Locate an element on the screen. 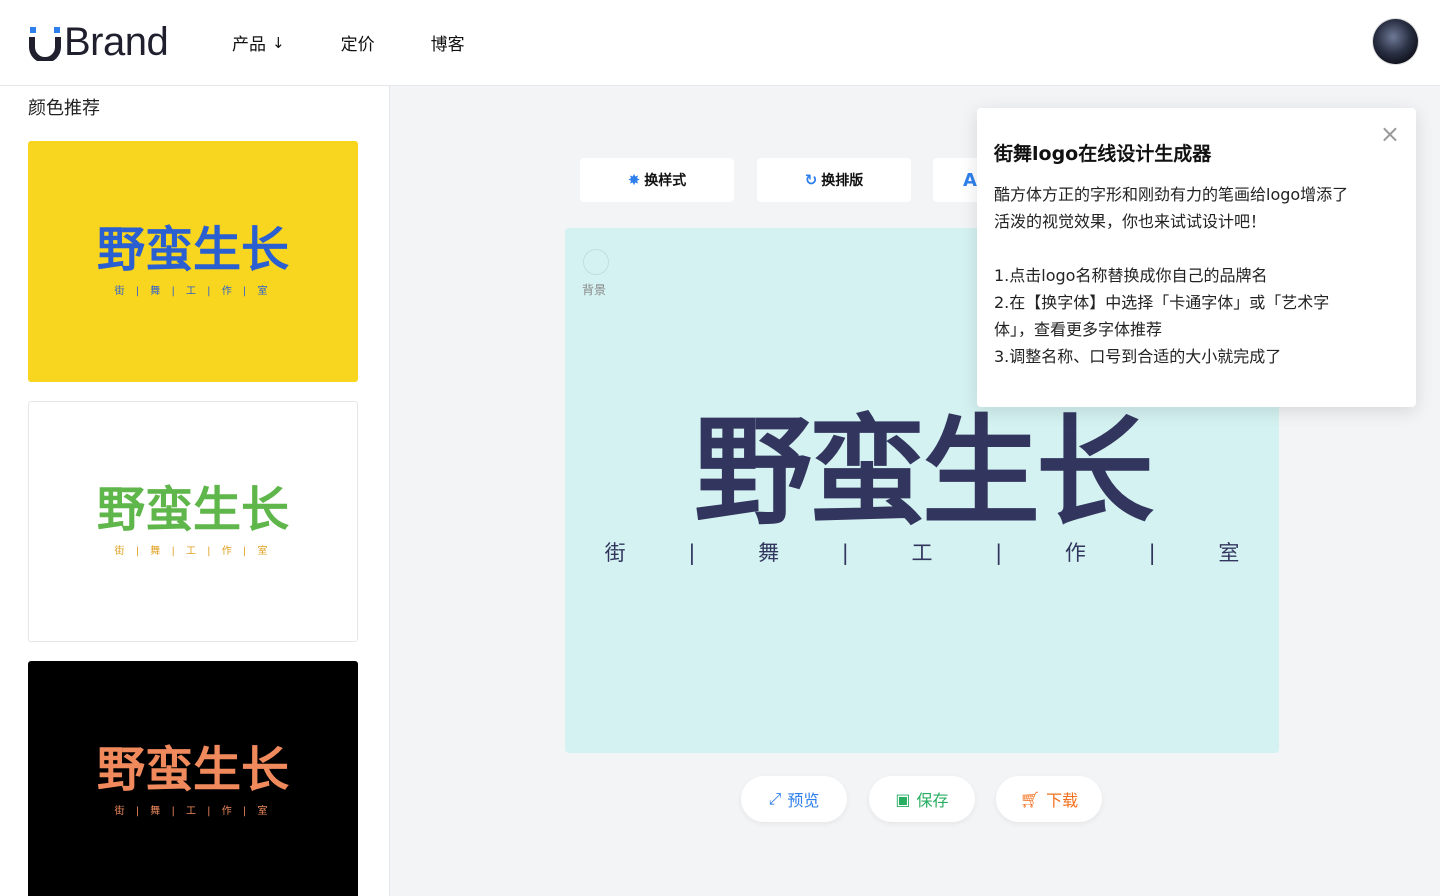  popup-step: 体」，查看更多字体推荐 is located at coordinates (1078, 329).